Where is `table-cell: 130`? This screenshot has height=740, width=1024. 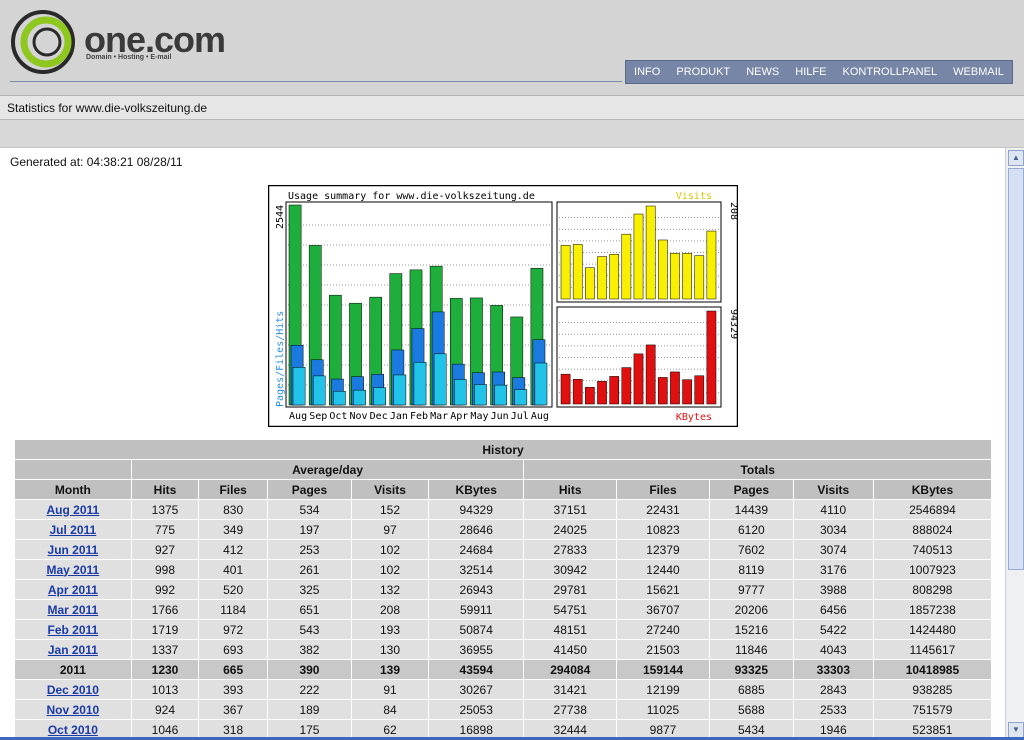
table-cell: 130 is located at coordinates (390, 649).